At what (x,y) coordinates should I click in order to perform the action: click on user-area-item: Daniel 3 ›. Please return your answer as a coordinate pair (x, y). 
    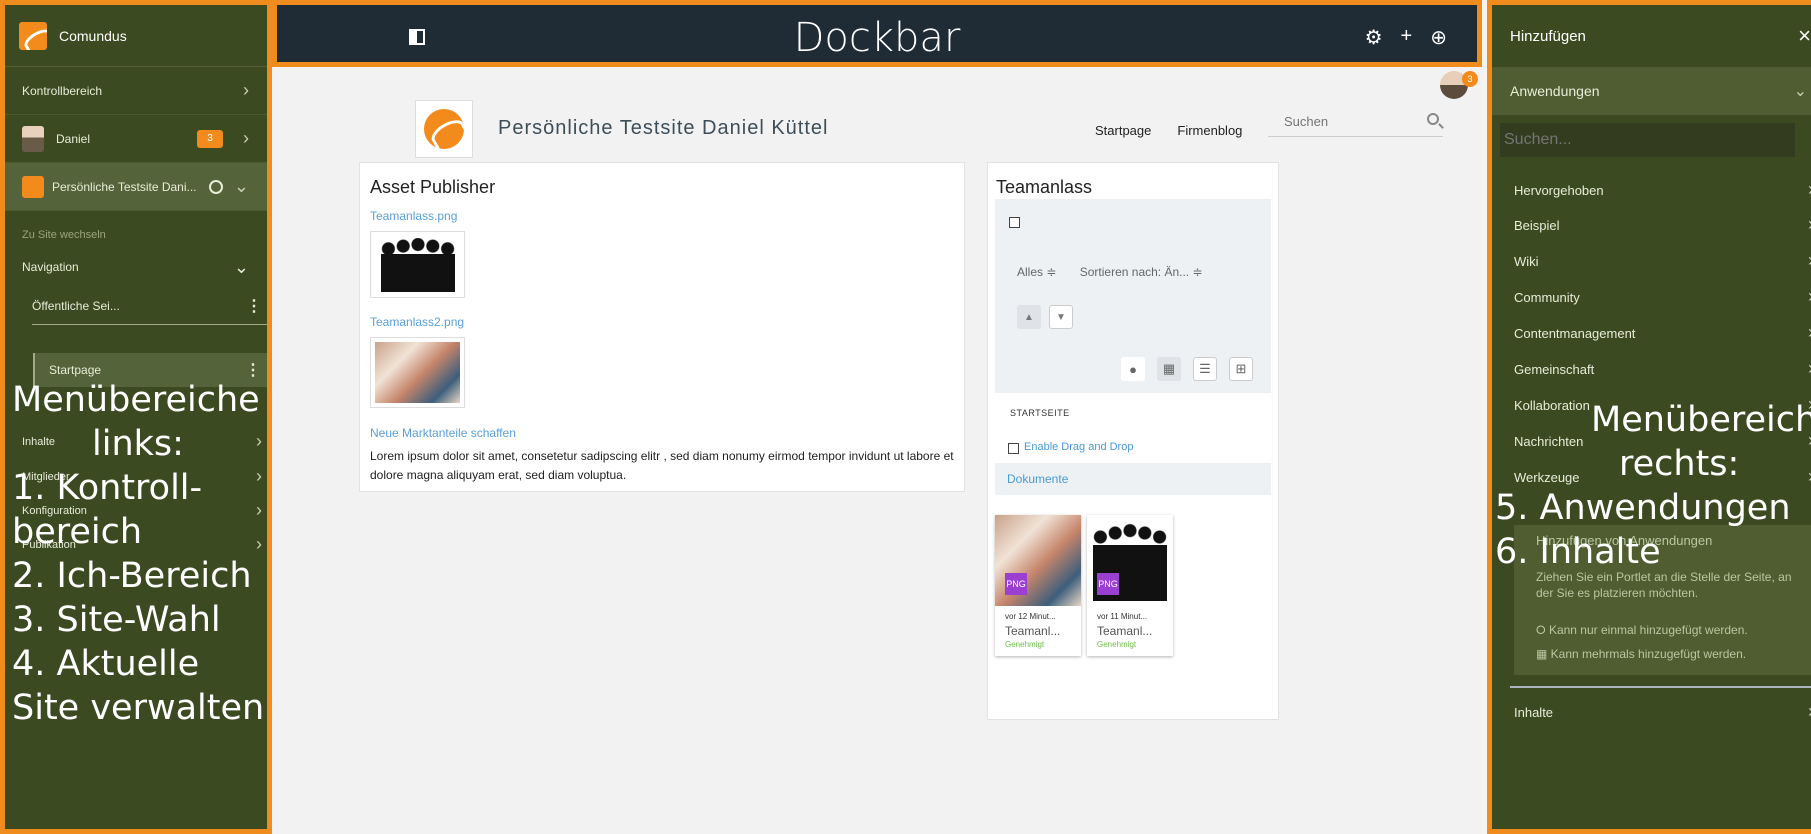
    Looking at the image, I should click on (136, 139).